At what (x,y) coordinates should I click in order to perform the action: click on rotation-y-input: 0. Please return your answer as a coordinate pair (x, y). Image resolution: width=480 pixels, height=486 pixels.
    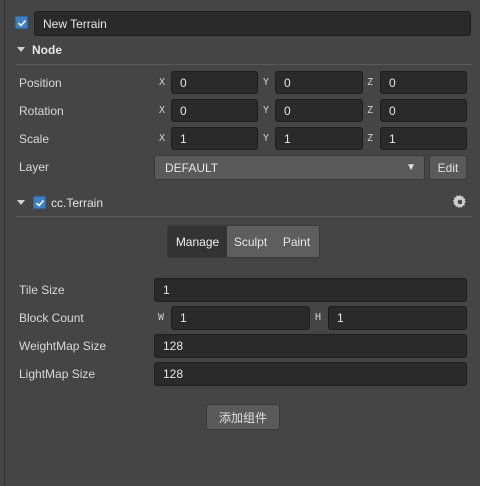
    Looking at the image, I should click on (319, 110).